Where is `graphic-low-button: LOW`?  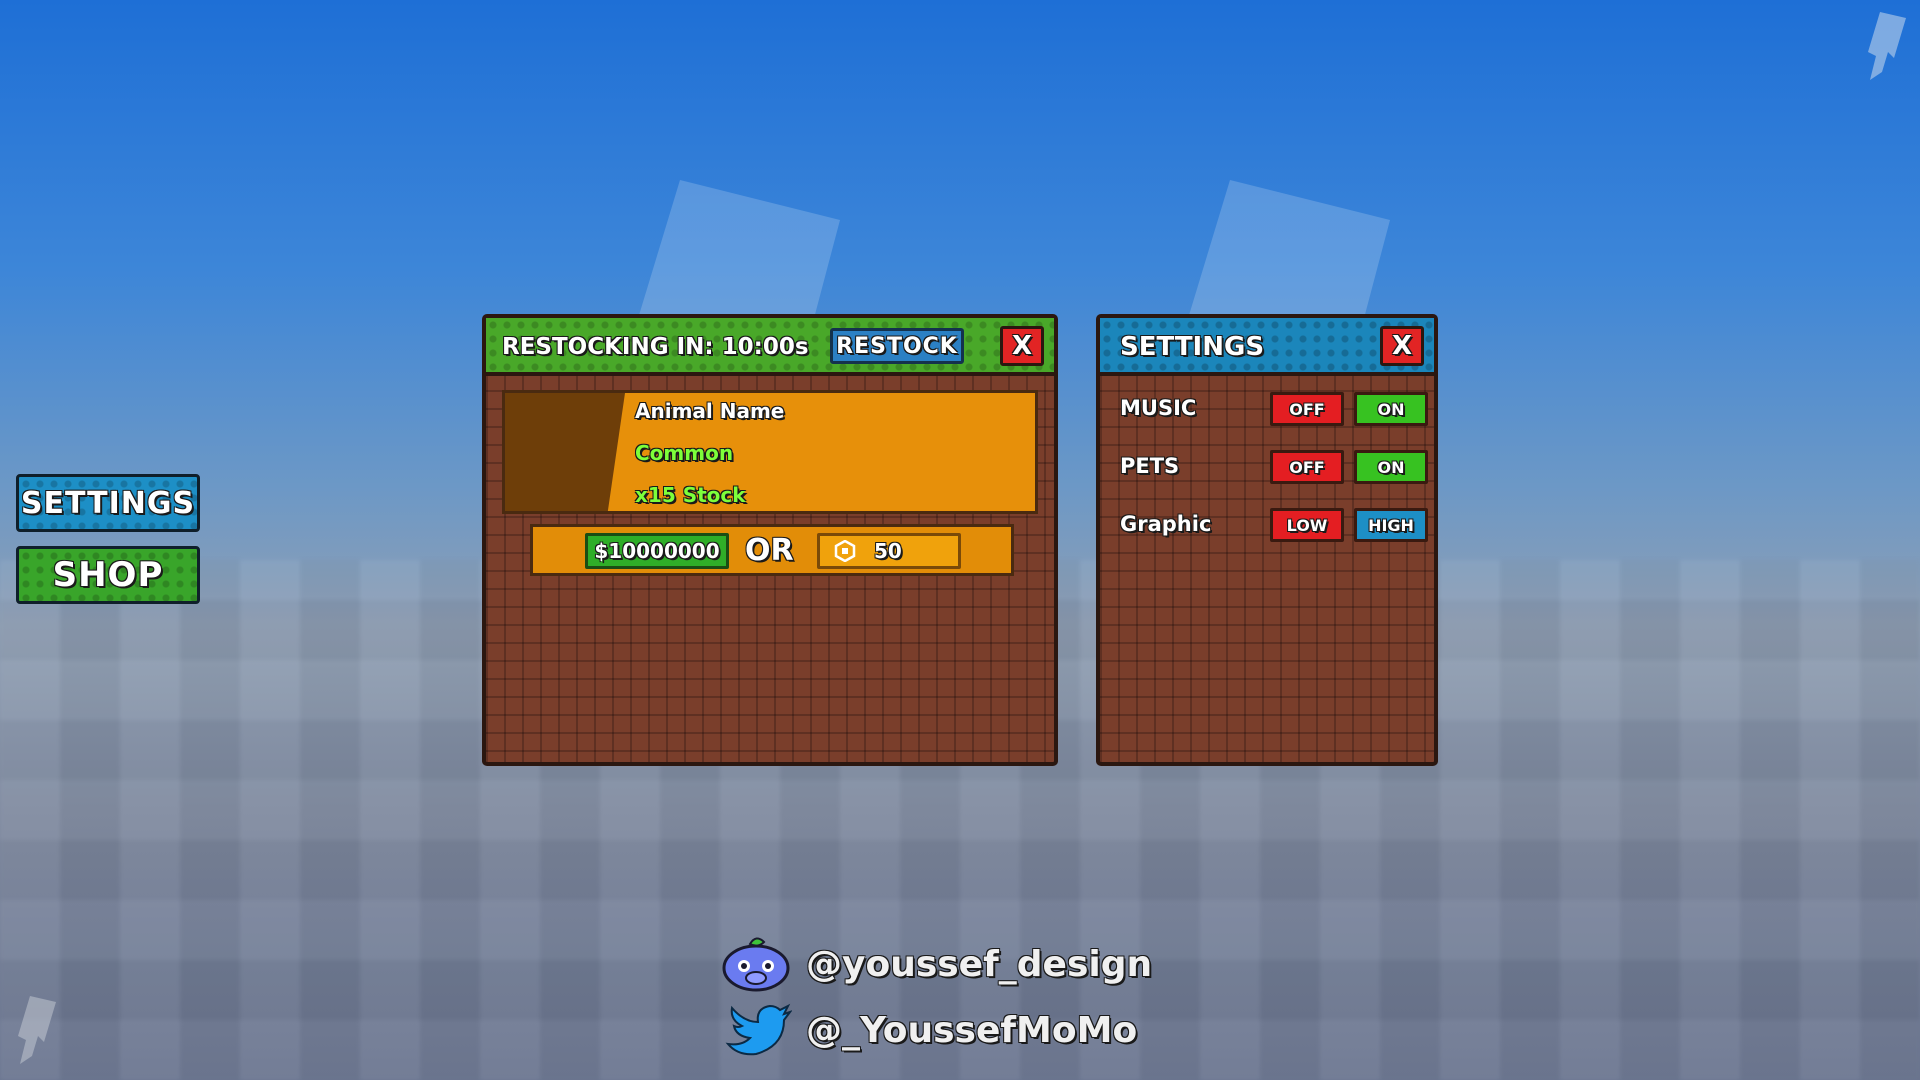 graphic-low-button: LOW is located at coordinates (1307, 525).